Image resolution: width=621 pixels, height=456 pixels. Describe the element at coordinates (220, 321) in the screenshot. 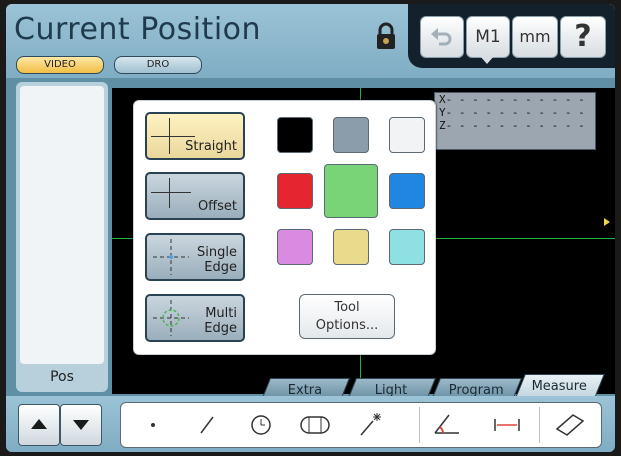

I see `multi-edge-label: Multi Edge` at that location.